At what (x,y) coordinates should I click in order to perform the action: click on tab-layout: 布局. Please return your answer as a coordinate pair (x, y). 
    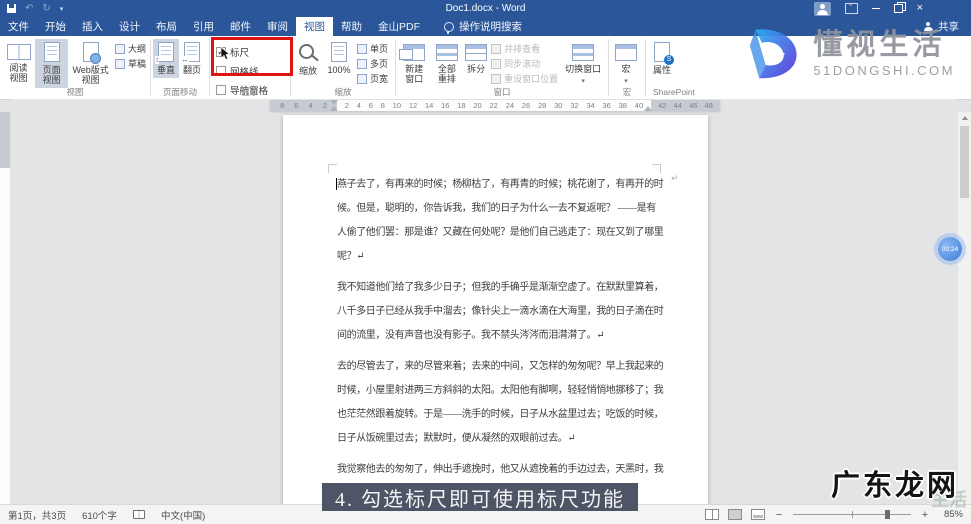
    Looking at the image, I should click on (166, 26).